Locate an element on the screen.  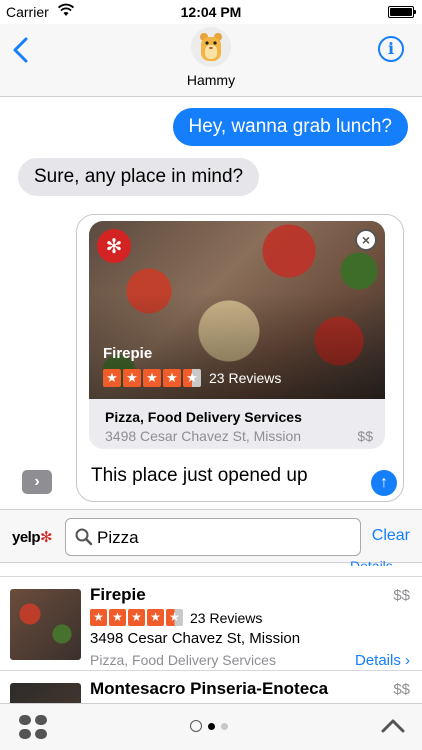
search-query: Pizza is located at coordinates (118, 537).